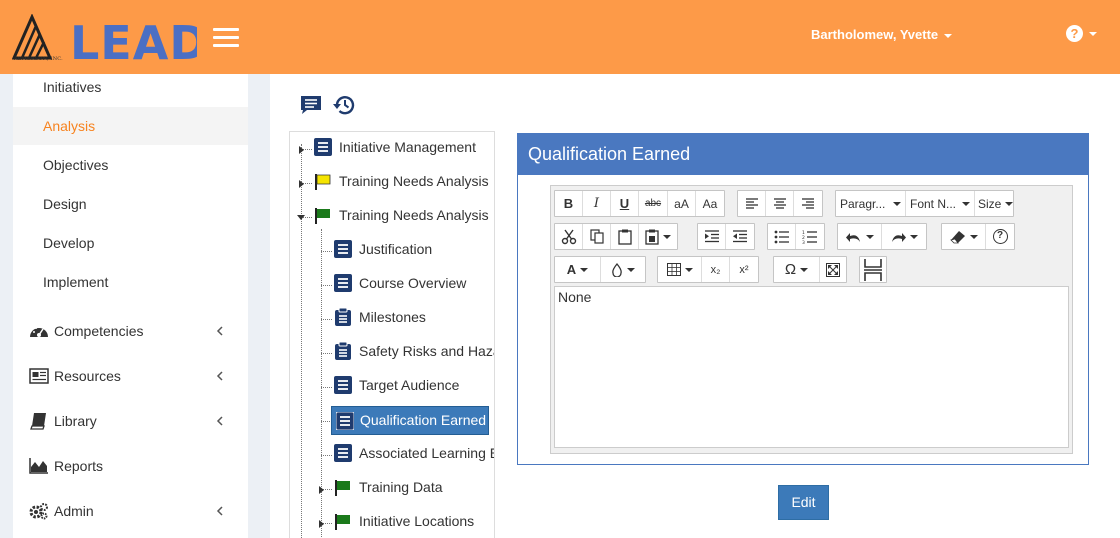  I want to click on tree-node: Course Overview, so click(414, 283).